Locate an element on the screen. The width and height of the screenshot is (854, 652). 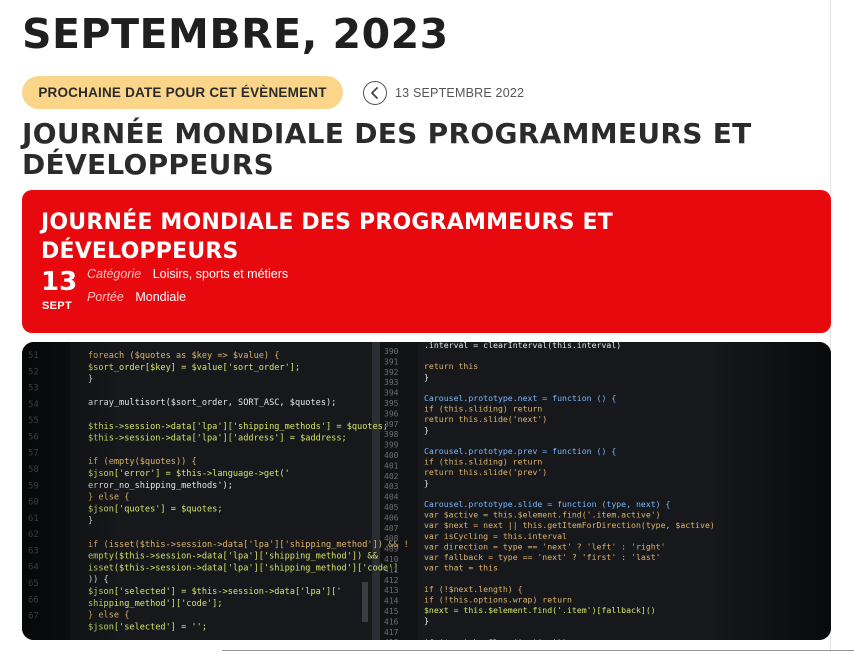
previous-date-link: 13 SEPTEMBRE 2022 is located at coordinates (443, 93).